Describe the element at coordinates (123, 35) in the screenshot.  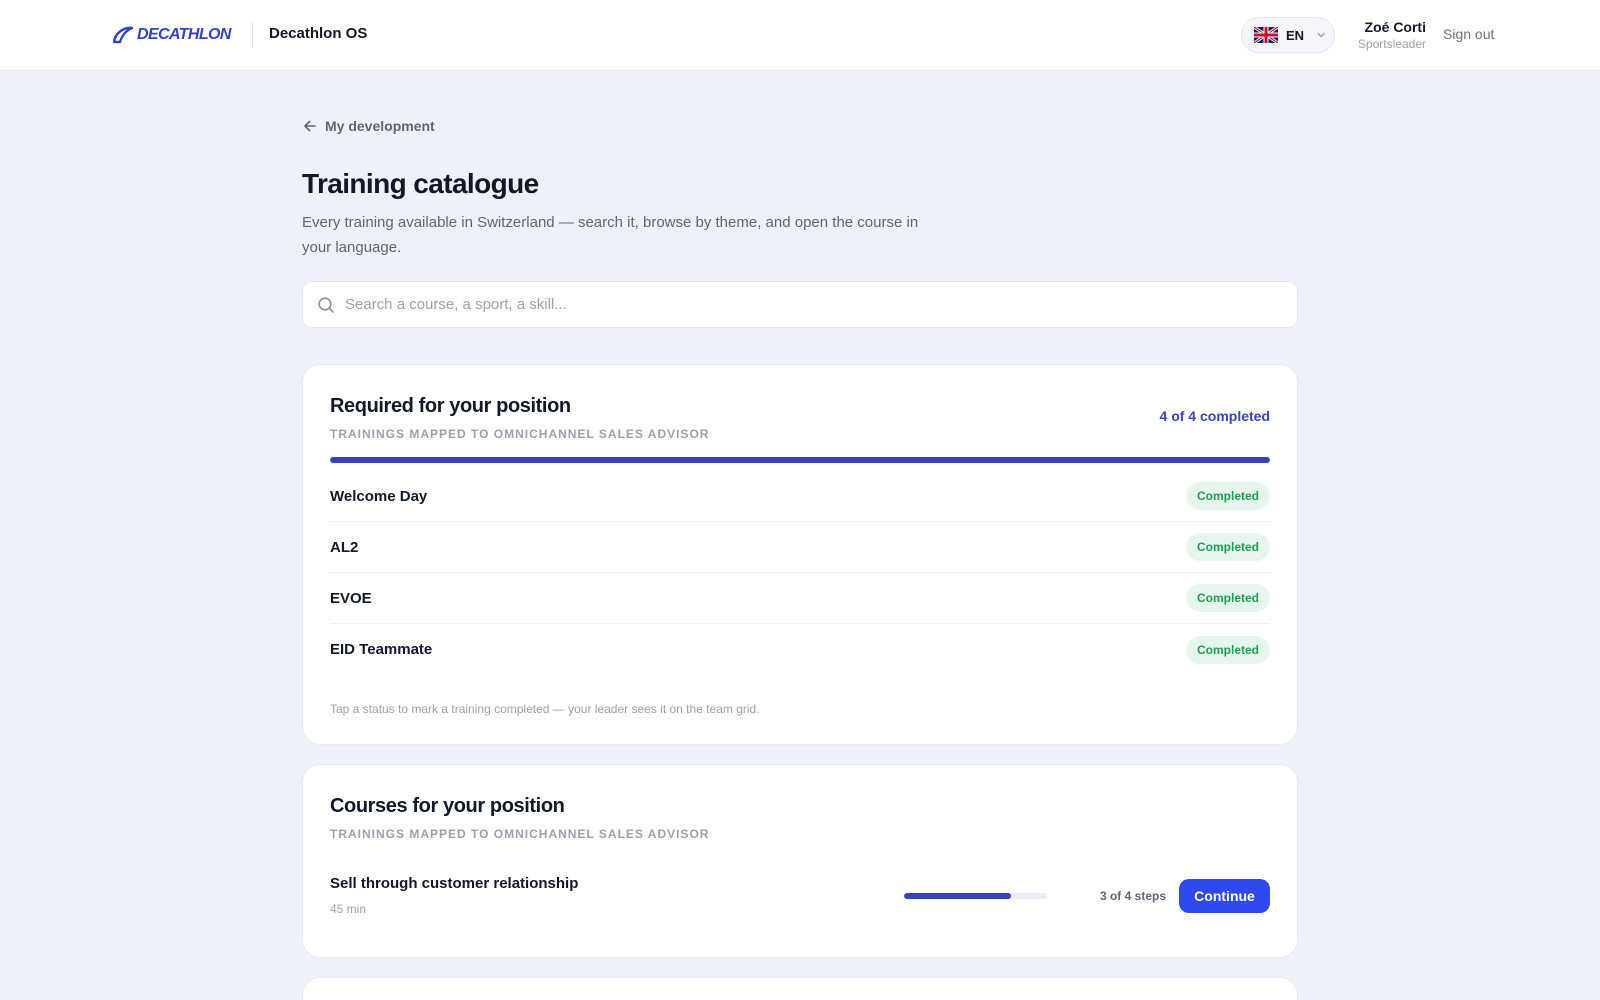
I see `decathlon-swoosh-icon` at that location.